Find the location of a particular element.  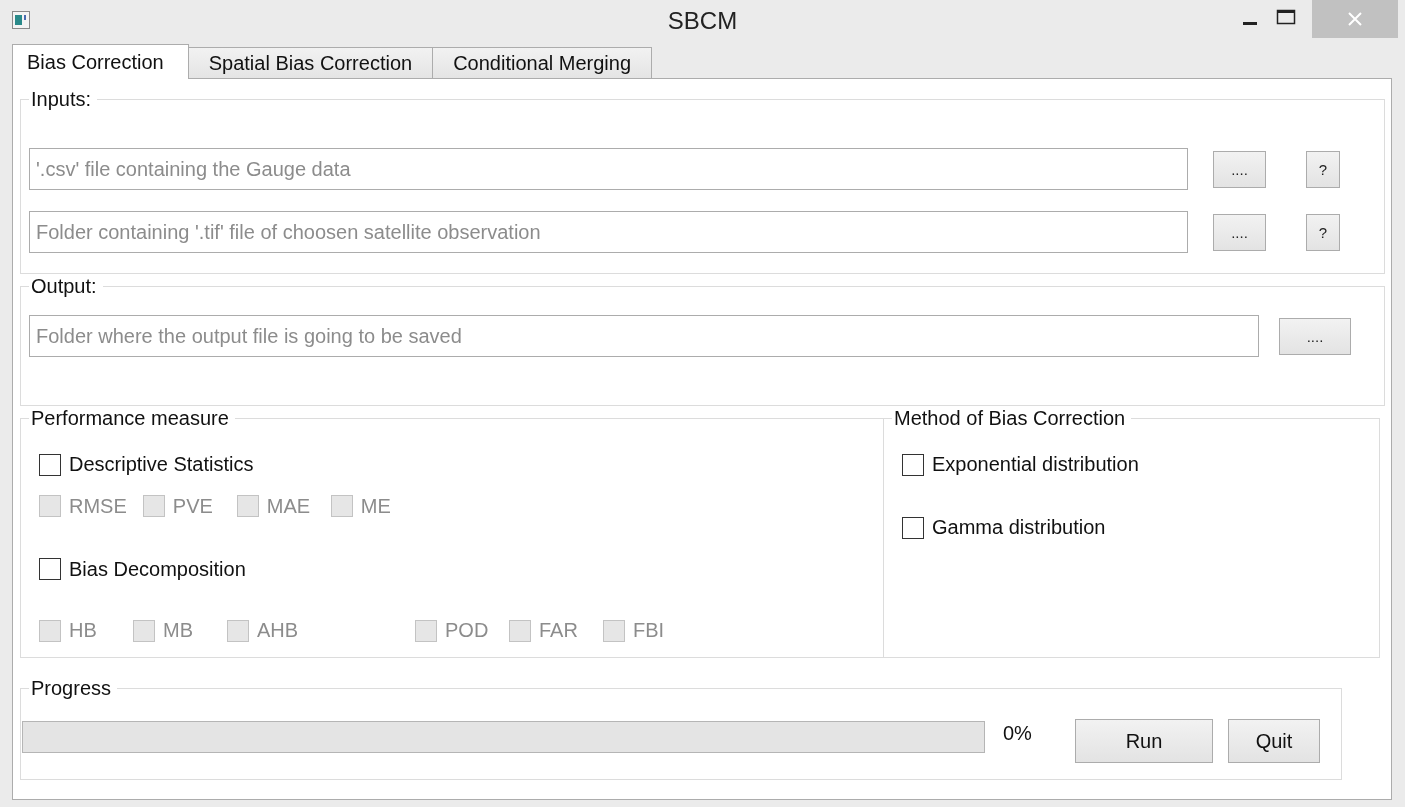

close-button is located at coordinates (1355, 19).